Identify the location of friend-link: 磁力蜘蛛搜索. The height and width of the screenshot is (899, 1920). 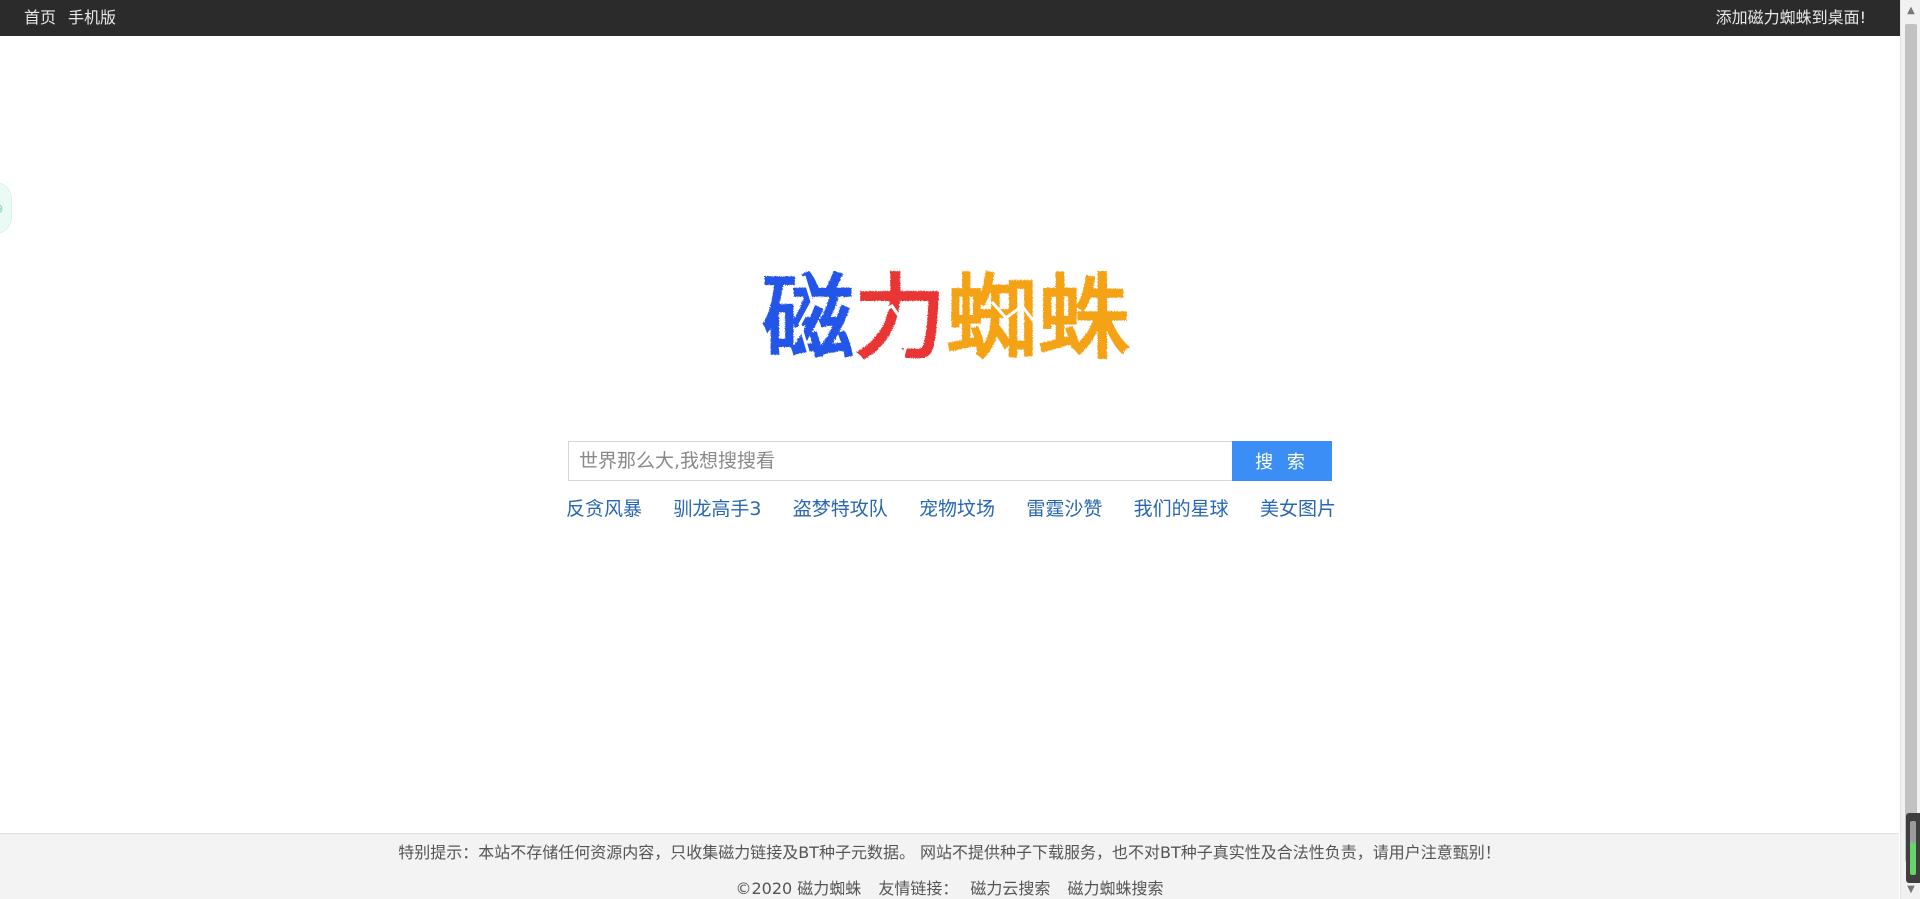
(1116, 888).